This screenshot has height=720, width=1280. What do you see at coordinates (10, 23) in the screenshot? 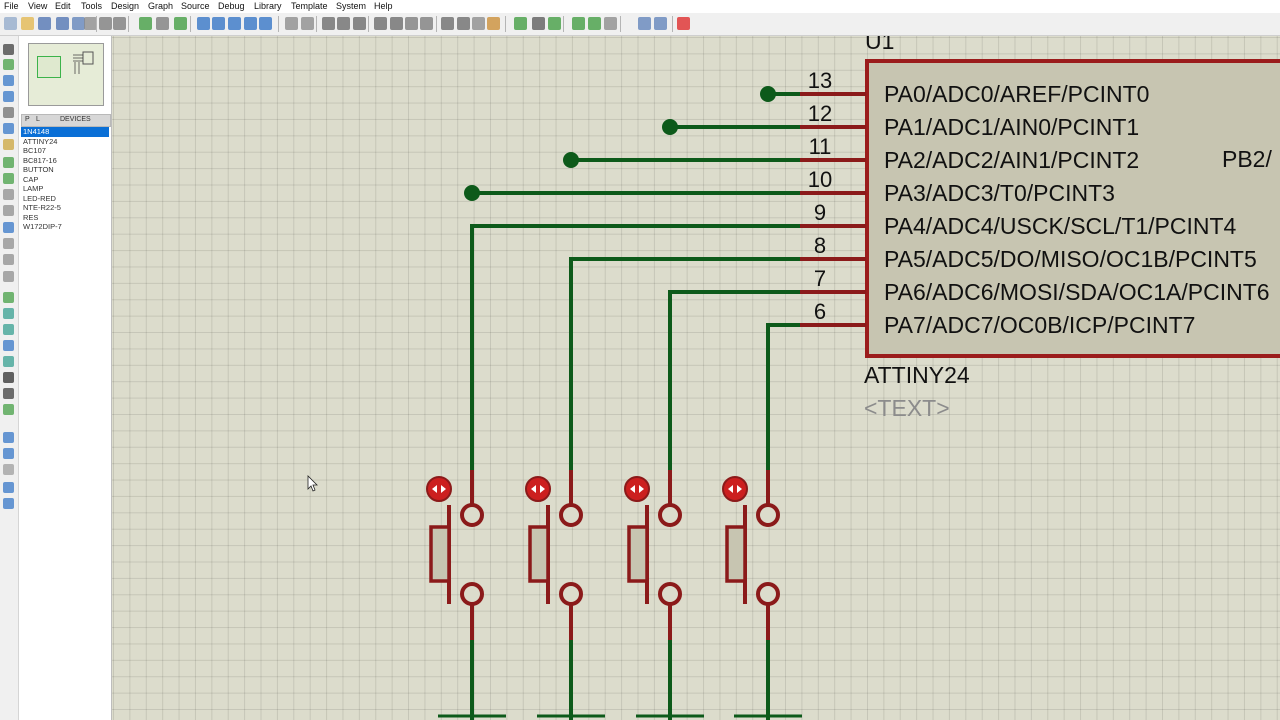
I see `new-file-icon` at bounding box center [10, 23].